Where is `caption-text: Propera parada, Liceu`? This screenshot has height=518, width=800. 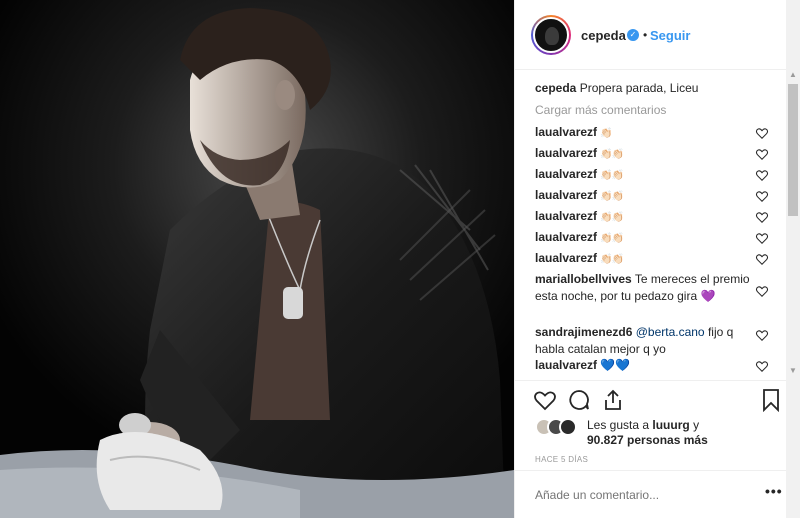
caption-text: Propera parada, Liceu is located at coordinates (639, 88).